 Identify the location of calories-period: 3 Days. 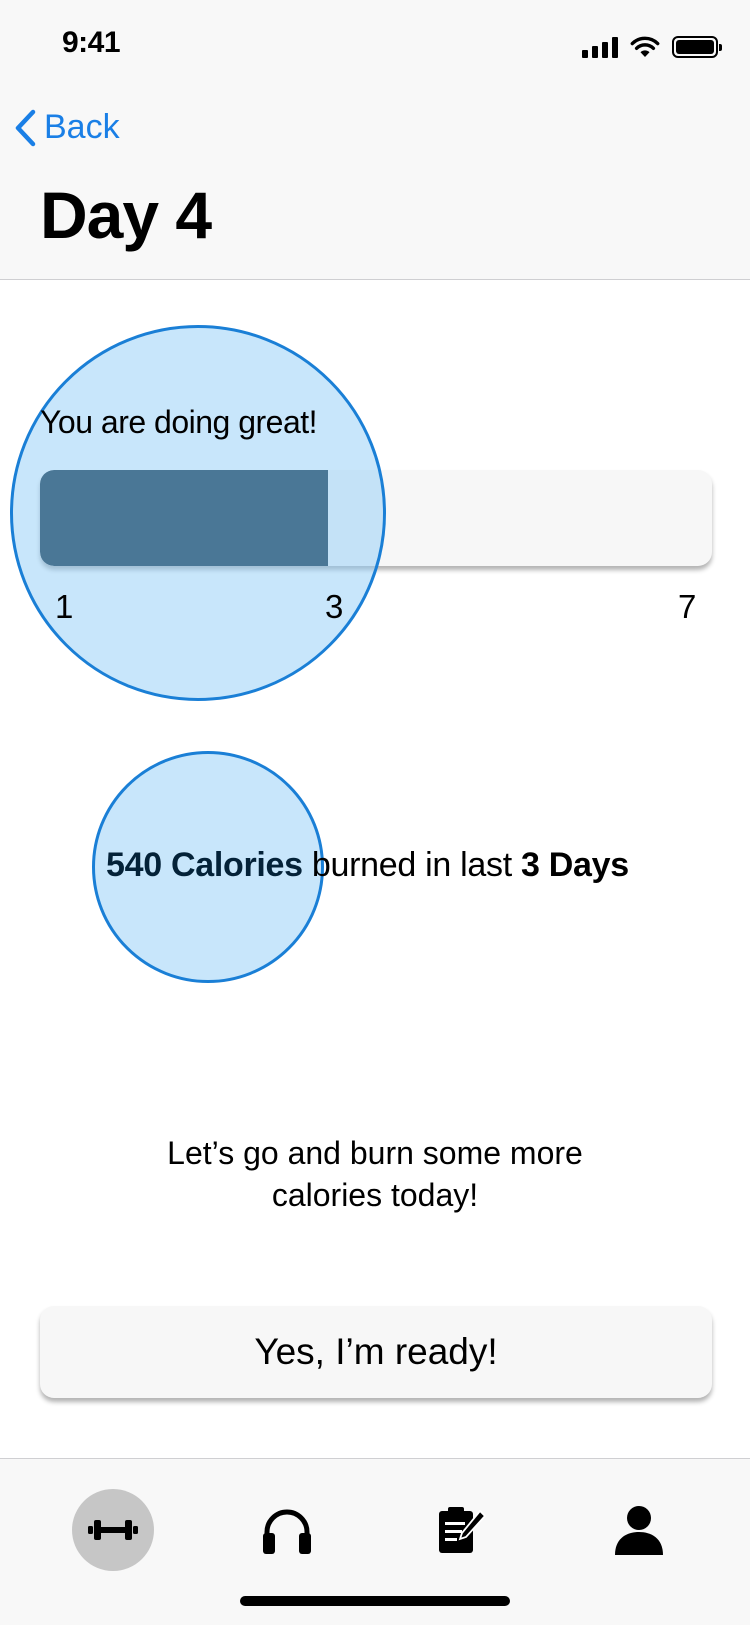
(575, 865).